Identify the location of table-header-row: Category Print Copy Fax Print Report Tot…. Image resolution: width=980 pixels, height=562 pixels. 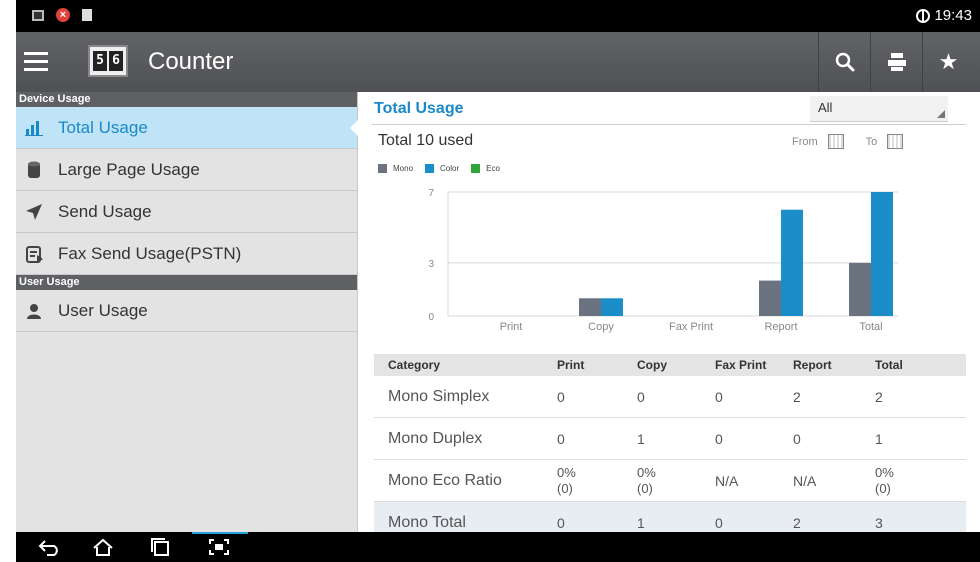
(670, 365).